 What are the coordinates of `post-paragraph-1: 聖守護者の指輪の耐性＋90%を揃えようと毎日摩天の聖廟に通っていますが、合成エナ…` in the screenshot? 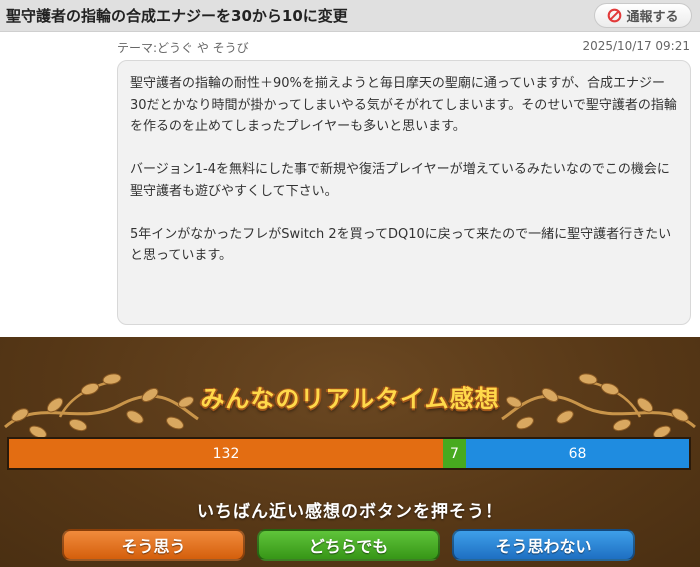 It's located at (403, 105).